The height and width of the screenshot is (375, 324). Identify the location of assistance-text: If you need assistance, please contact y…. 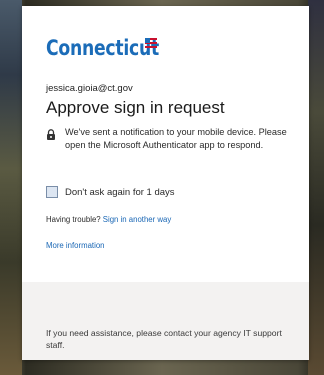
(164, 339).